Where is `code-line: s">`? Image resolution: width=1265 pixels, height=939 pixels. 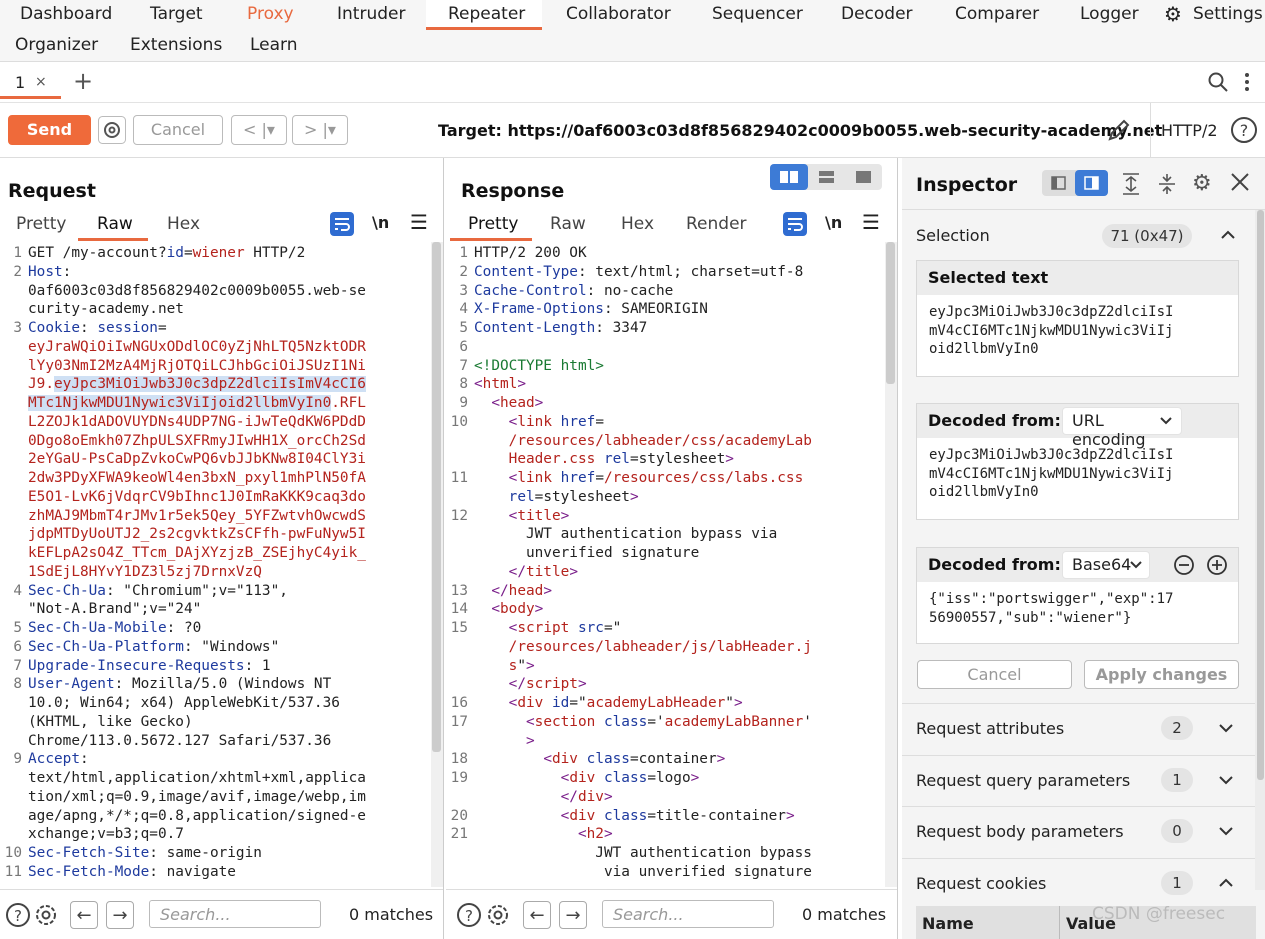
code-line: s"> is located at coordinates (504, 666).